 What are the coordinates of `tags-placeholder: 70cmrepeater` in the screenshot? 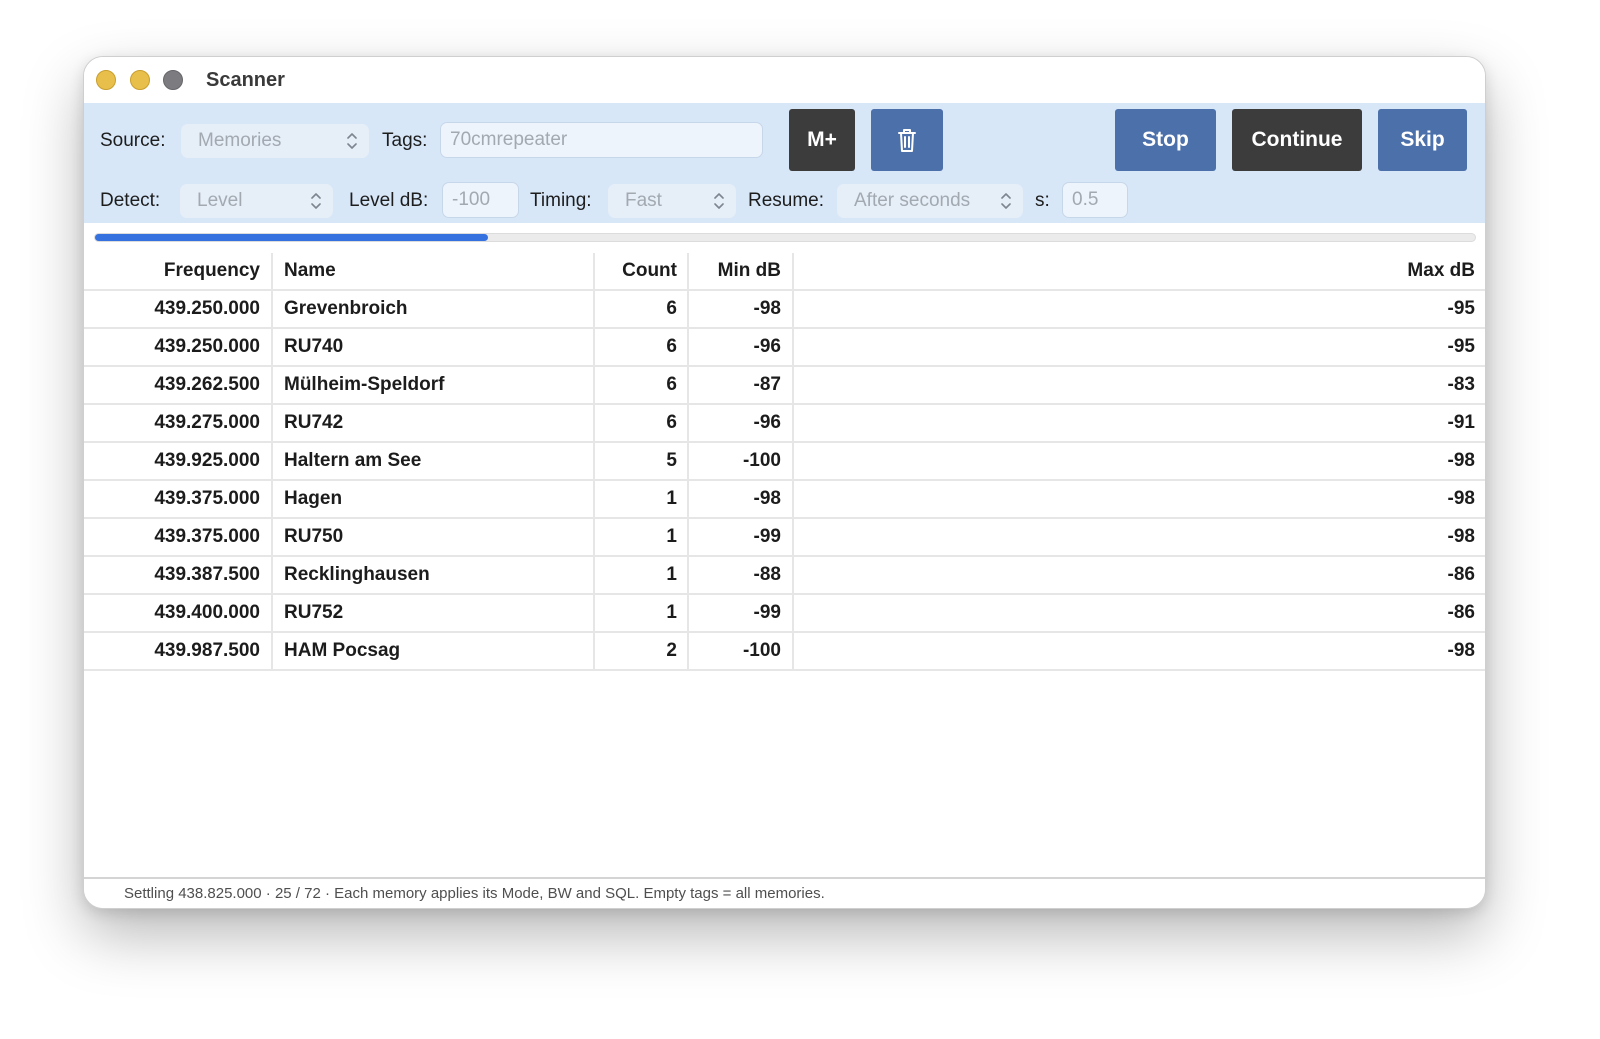 It's located at (509, 139).